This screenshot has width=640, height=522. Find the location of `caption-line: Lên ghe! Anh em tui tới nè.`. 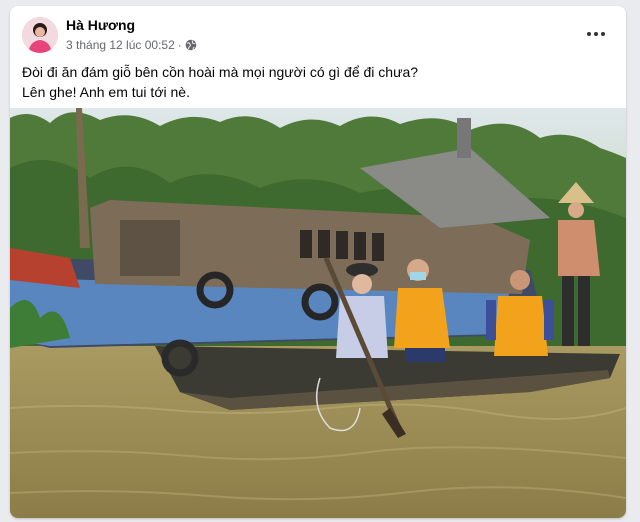

caption-line: Lên ghe! Anh em tui tới nè. is located at coordinates (106, 92).